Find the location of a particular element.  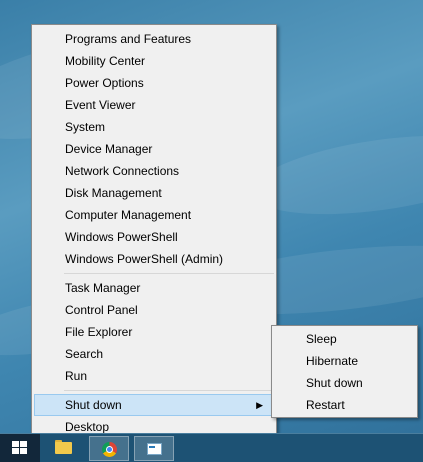

menu-item-network-connections: Network Connections is located at coordinates (154, 171).